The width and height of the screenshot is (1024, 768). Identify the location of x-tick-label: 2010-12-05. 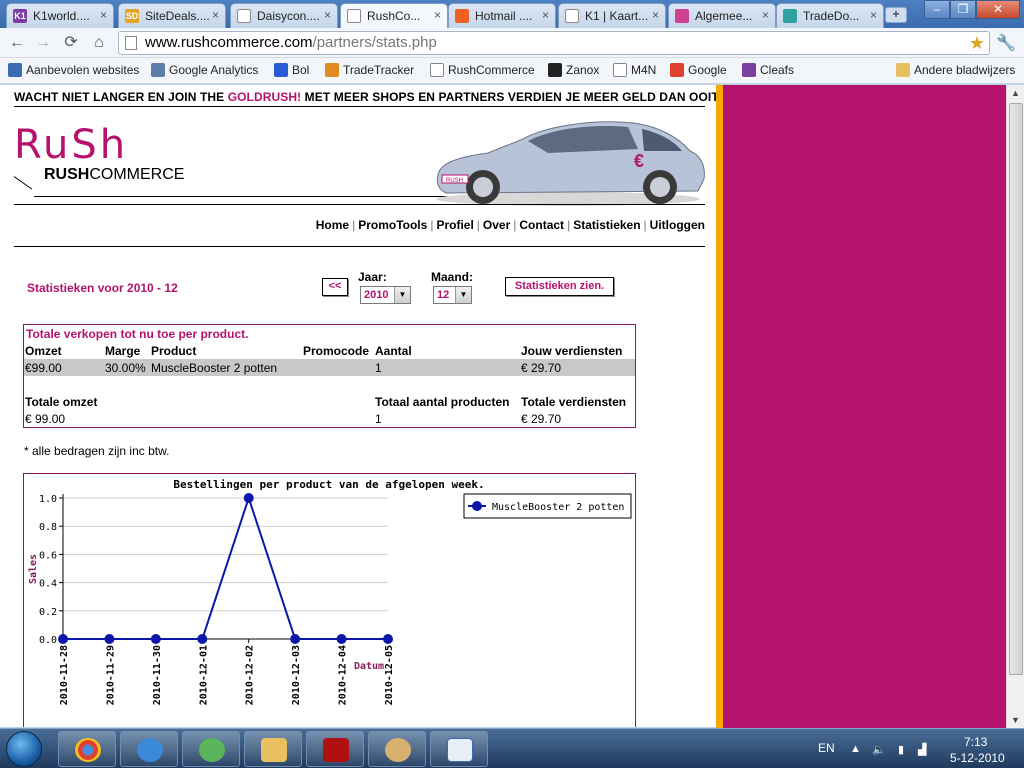
(389, 675).